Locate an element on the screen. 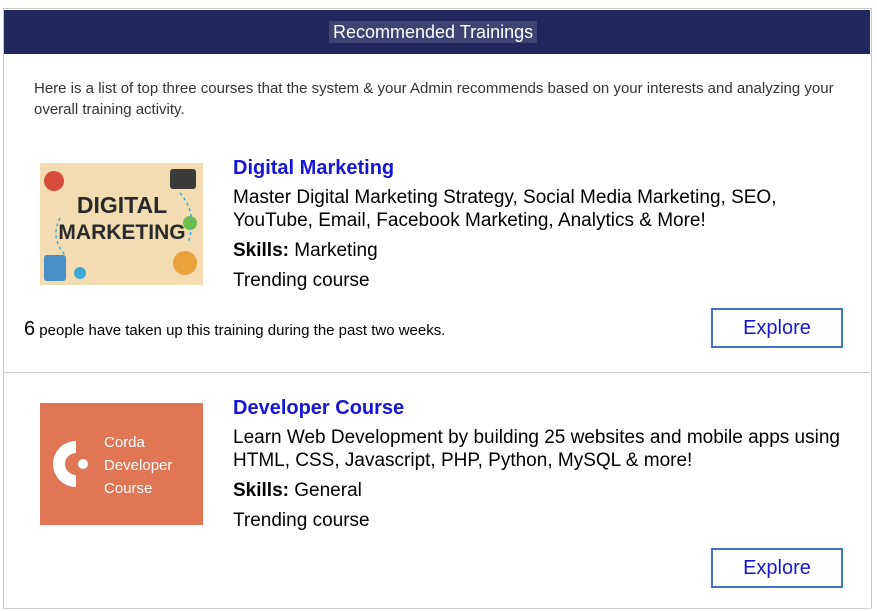 The height and width of the screenshot is (611, 877). developer-course-thumbnail: Corda Developer Course is located at coordinates (121, 464).